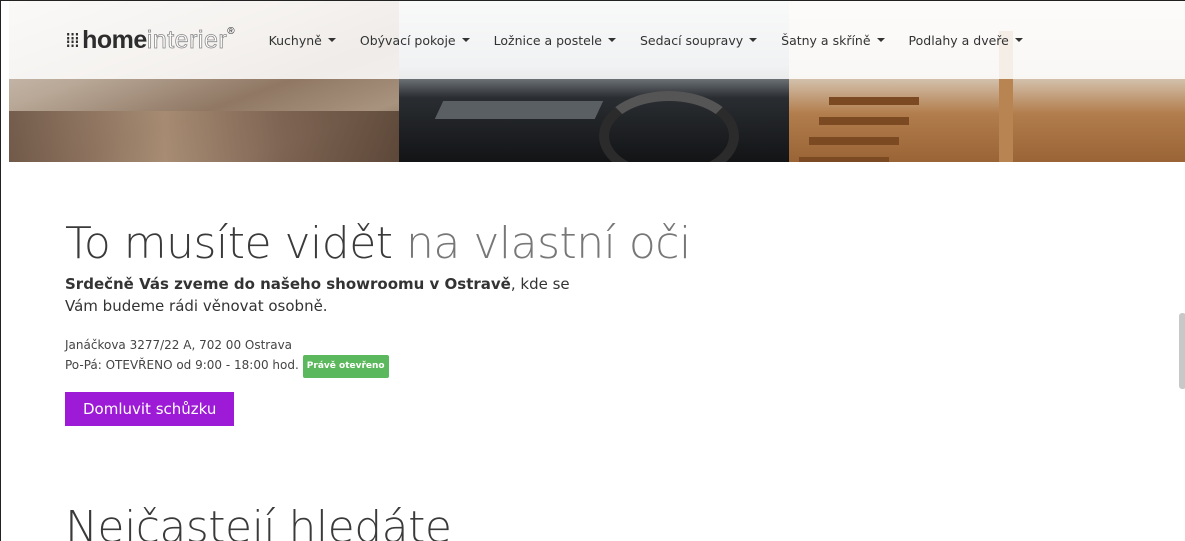  I want to click on book-appointment-button: Domluvit schůzku, so click(150, 409).